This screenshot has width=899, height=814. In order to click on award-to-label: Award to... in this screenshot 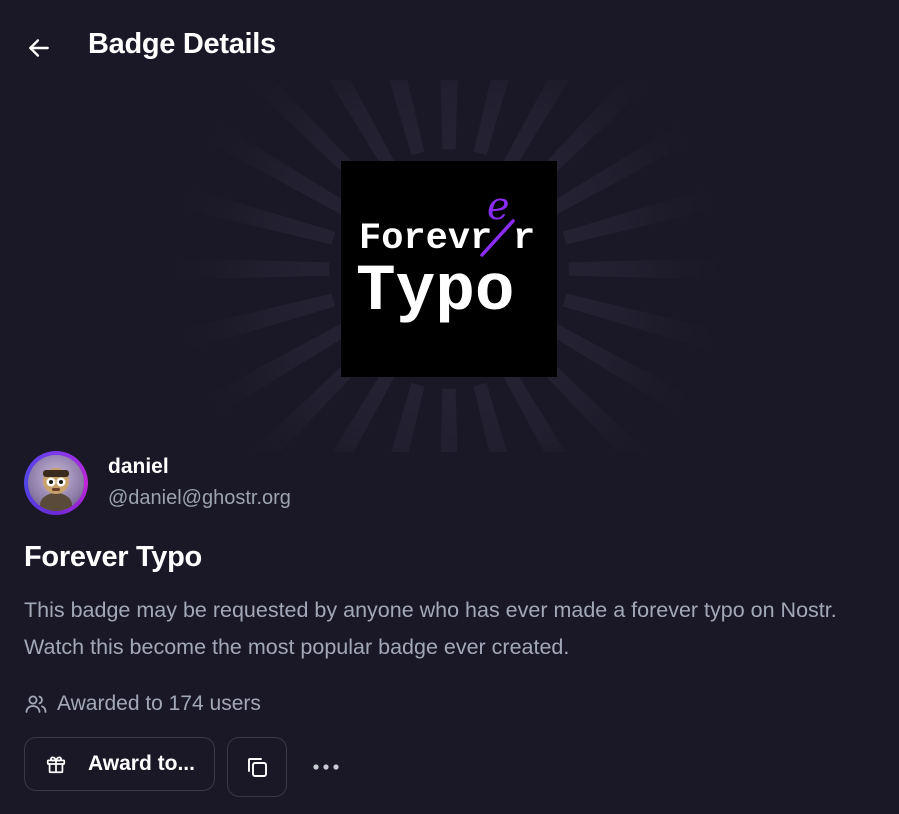, I will do `click(141, 763)`.